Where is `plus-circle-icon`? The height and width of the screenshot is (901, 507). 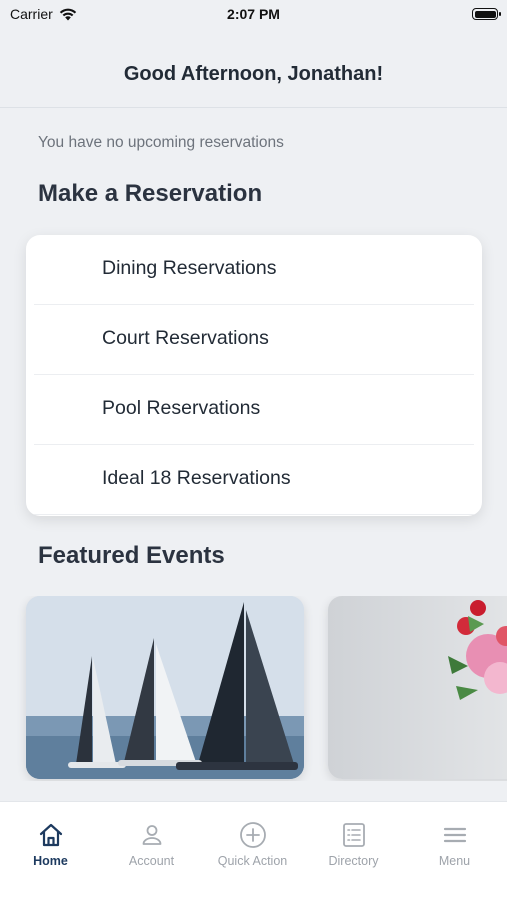
plus-circle-icon is located at coordinates (252, 835).